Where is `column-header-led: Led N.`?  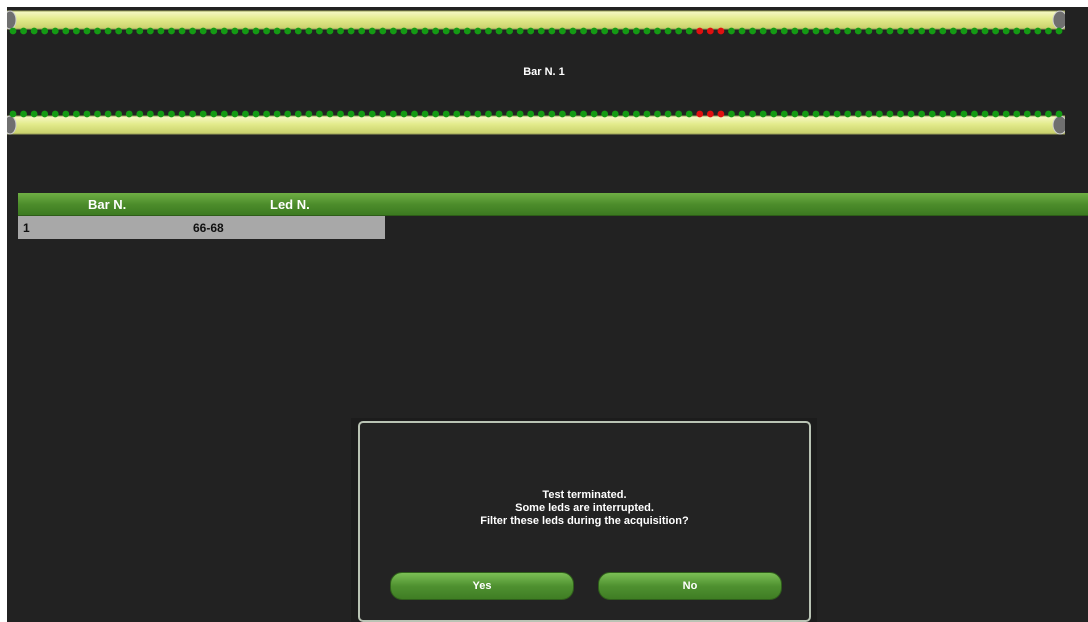 column-header-led: Led N. is located at coordinates (290, 204).